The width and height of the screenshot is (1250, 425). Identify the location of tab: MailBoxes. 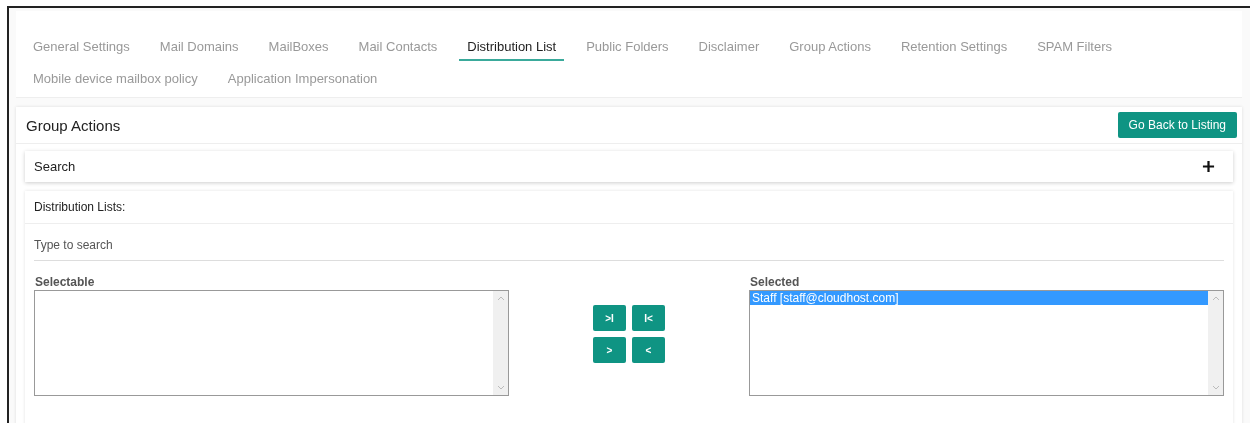
(298, 48).